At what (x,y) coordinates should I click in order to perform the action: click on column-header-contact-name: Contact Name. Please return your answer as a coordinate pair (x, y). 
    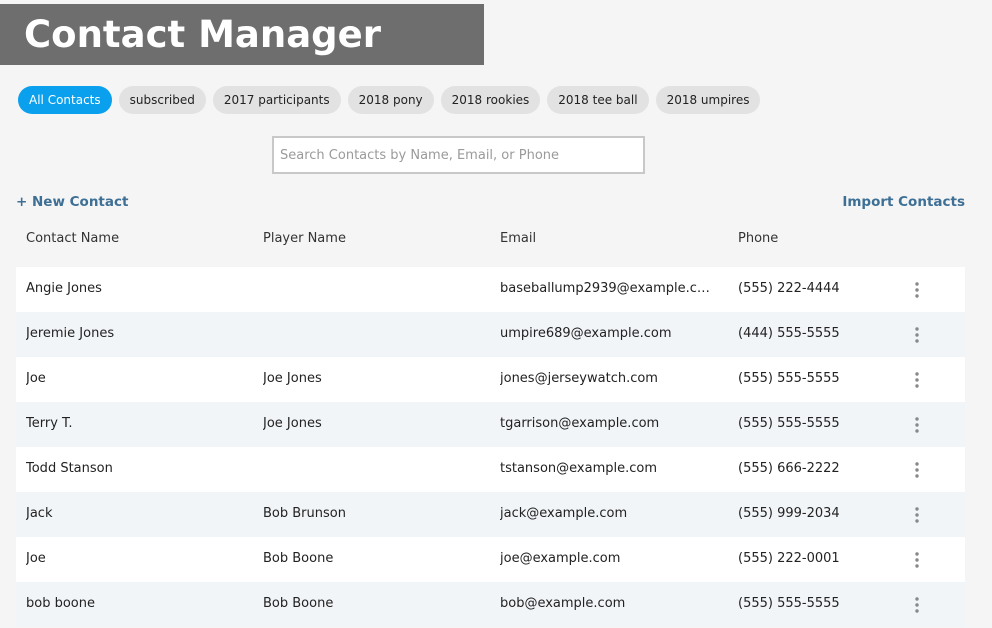
    Looking at the image, I should click on (72, 238).